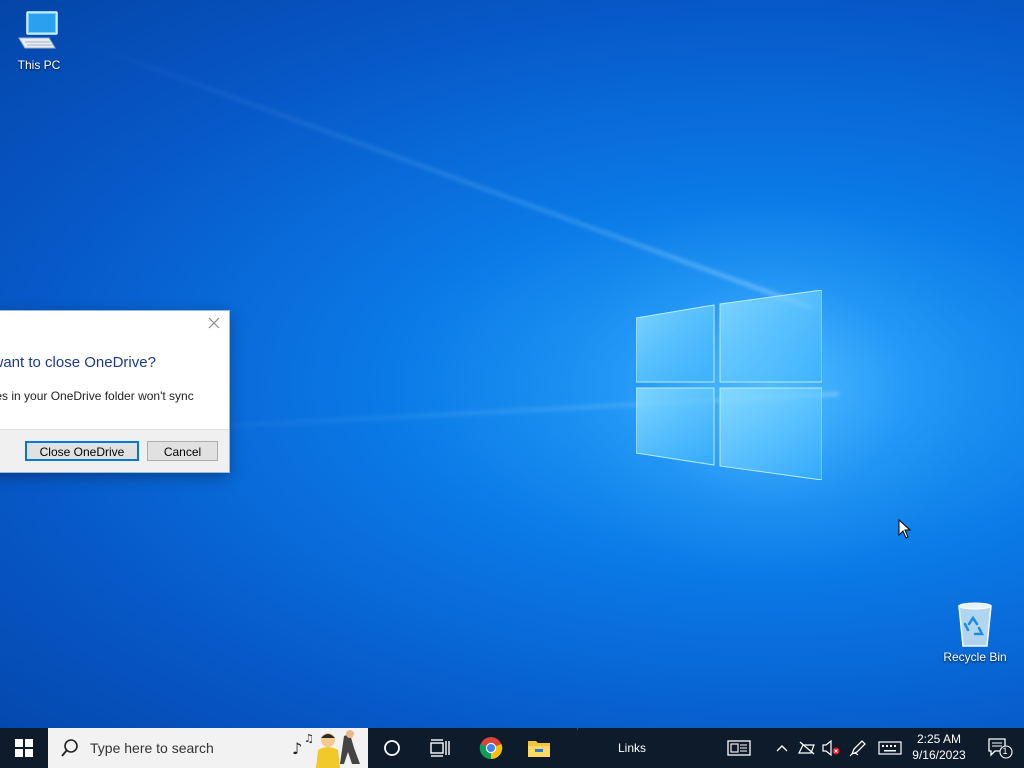 The width and height of the screenshot is (1024, 768). I want to click on action-center-button: 1, so click(1000, 748).